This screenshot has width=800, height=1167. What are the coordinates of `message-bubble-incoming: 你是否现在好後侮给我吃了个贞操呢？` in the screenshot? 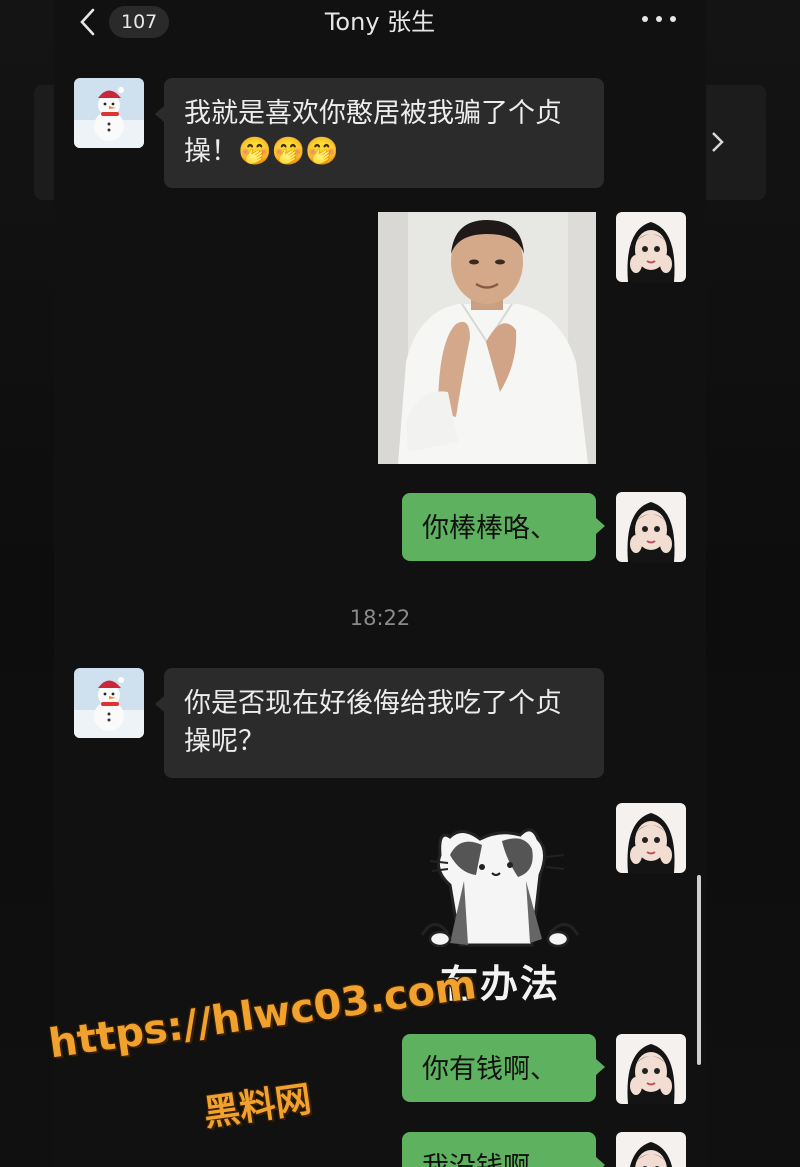 It's located at (384, 723).